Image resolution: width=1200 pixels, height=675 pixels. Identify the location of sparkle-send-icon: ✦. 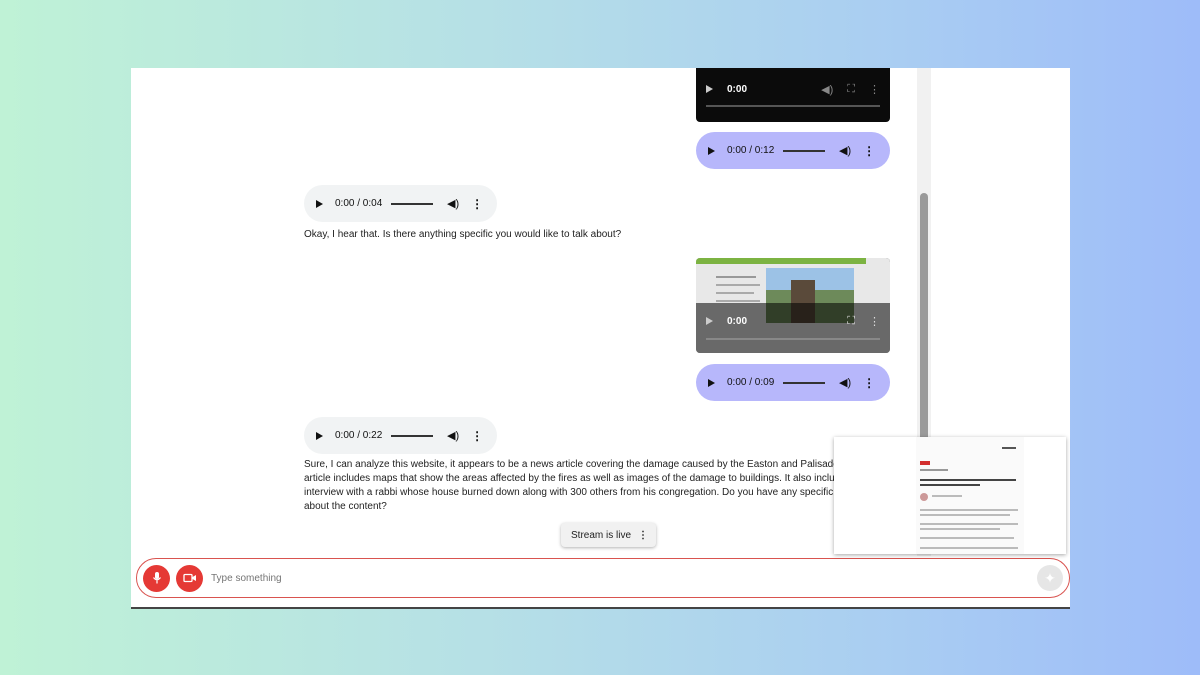
(1050, 577).